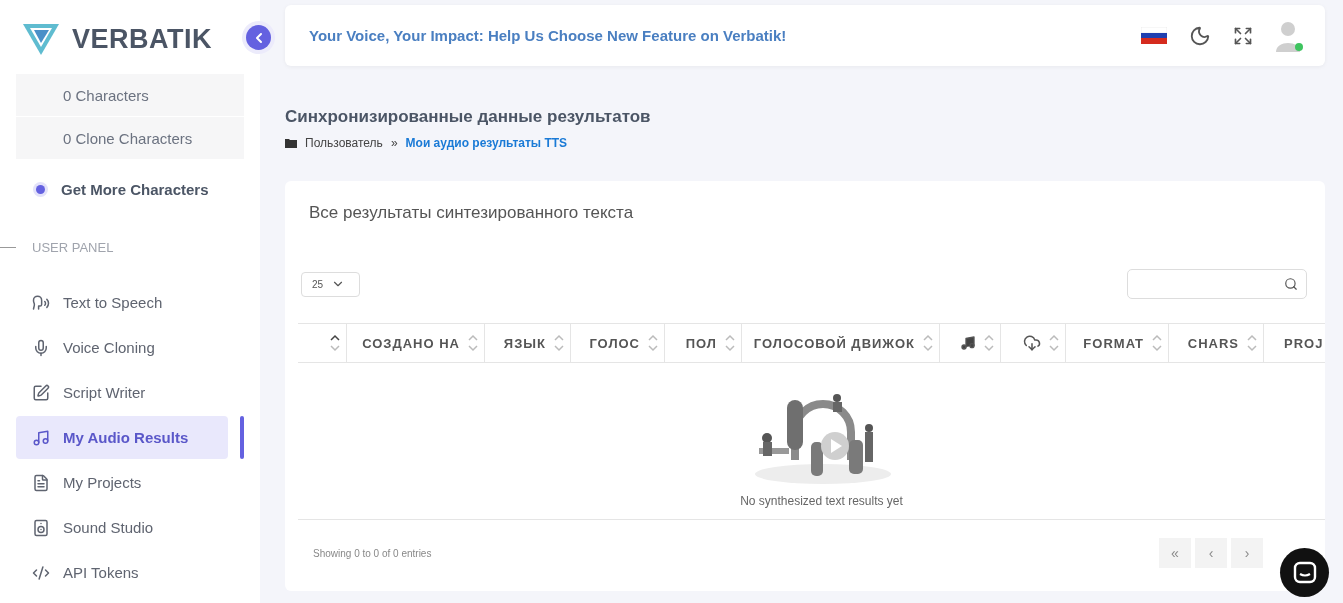  I want to click on document-icon, so click(41, 482).